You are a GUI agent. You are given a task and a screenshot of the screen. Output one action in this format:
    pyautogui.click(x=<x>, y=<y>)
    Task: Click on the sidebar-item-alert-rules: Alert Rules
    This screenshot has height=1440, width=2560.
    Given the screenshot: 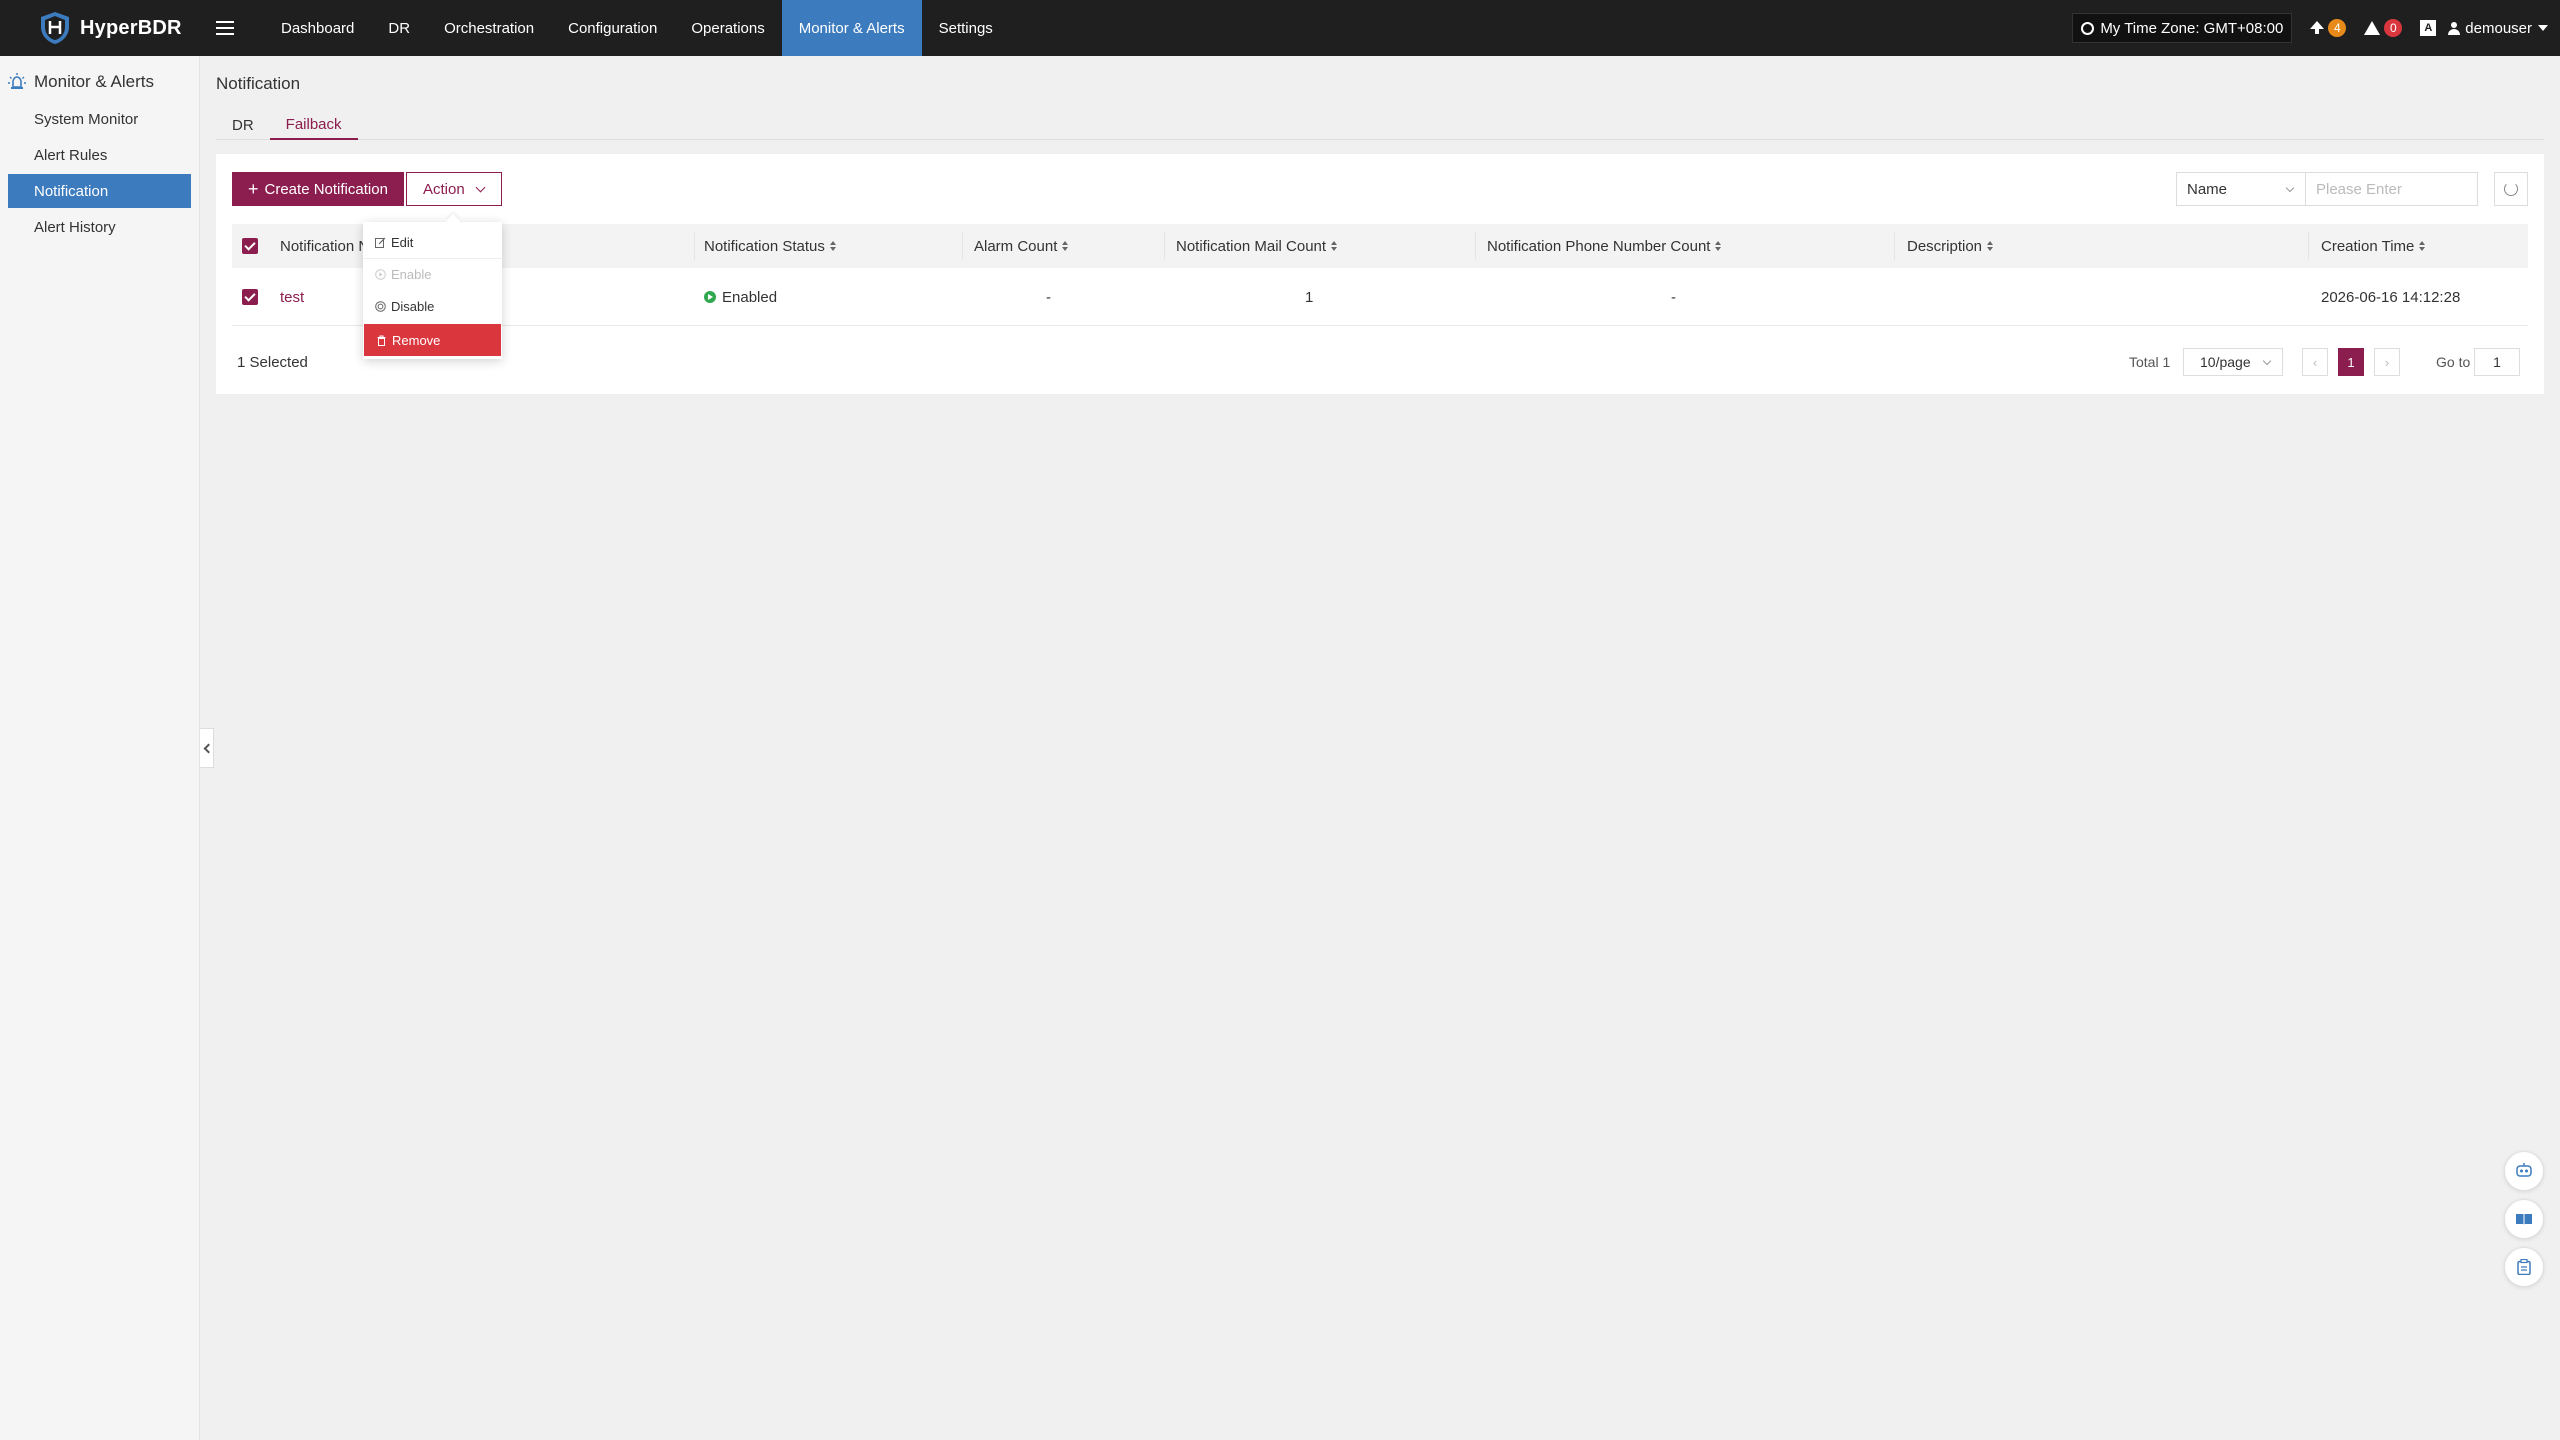 What is the action you would take?
    pyautogui.click(x=99, y=155)
    